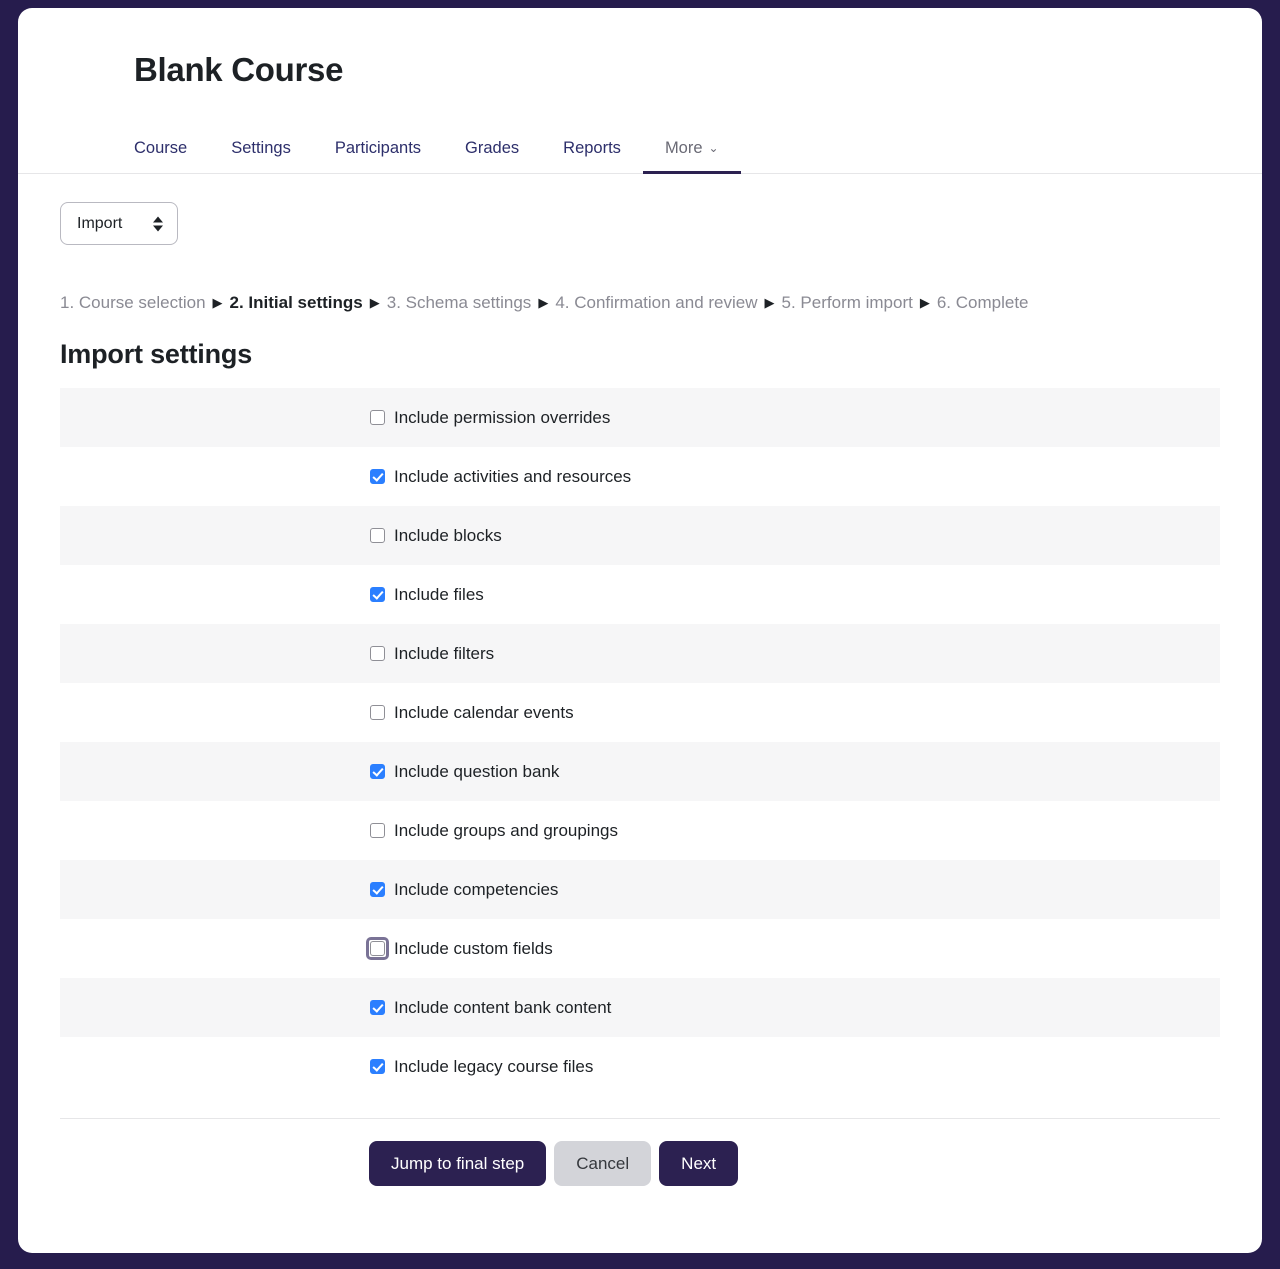  I want to click on checkbox-label: Include files, so click(439, 594).